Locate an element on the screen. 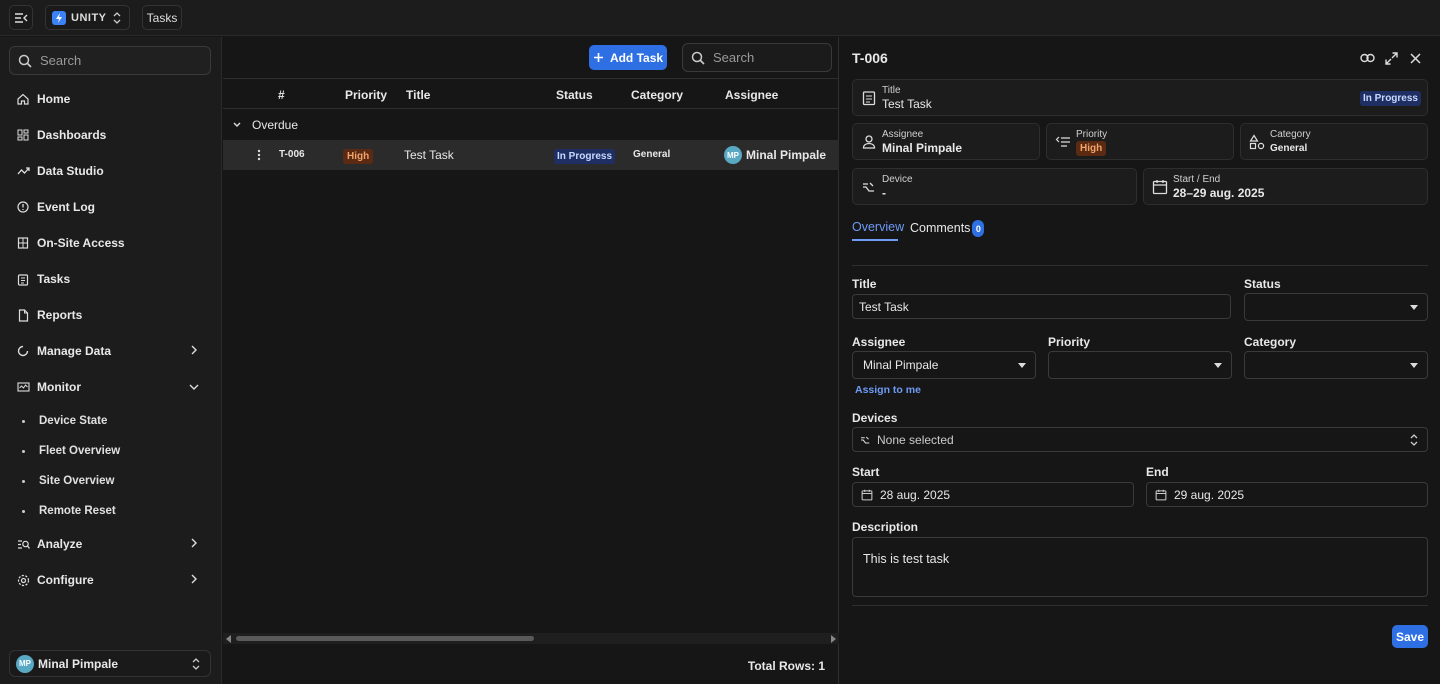  cell-title: Test Task is located at coordinates (429, 155).